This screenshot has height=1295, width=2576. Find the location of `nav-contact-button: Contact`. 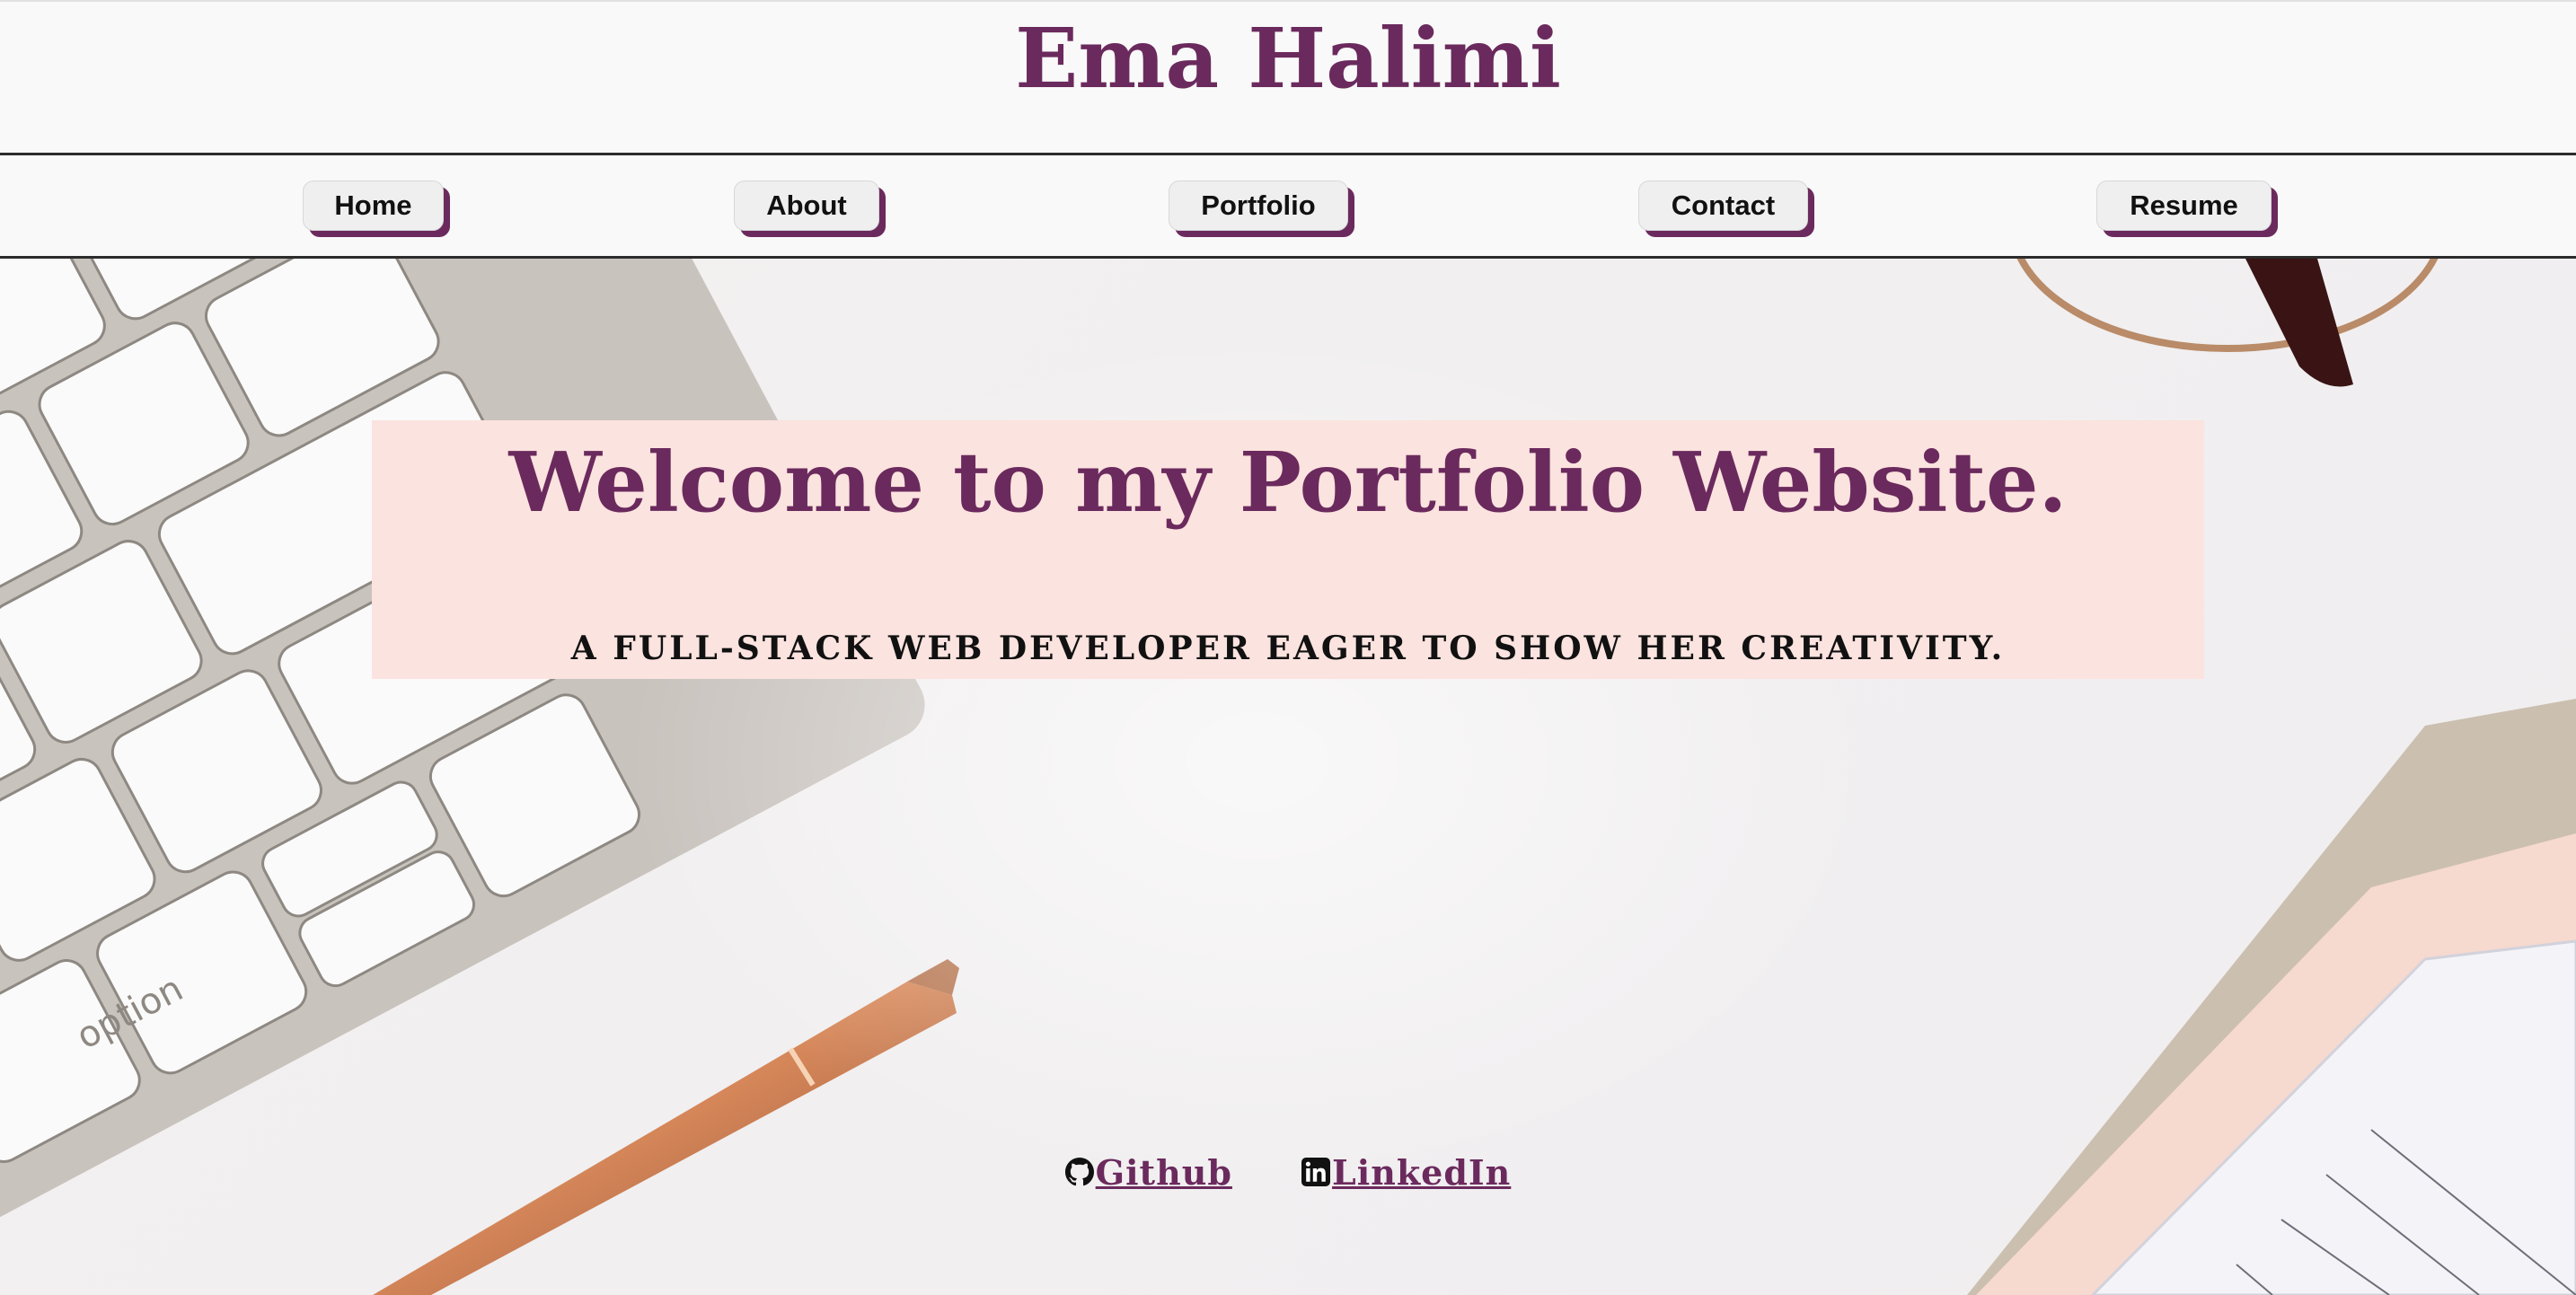

nav-contact-button: Contact is located at coordinates (1723, 206).